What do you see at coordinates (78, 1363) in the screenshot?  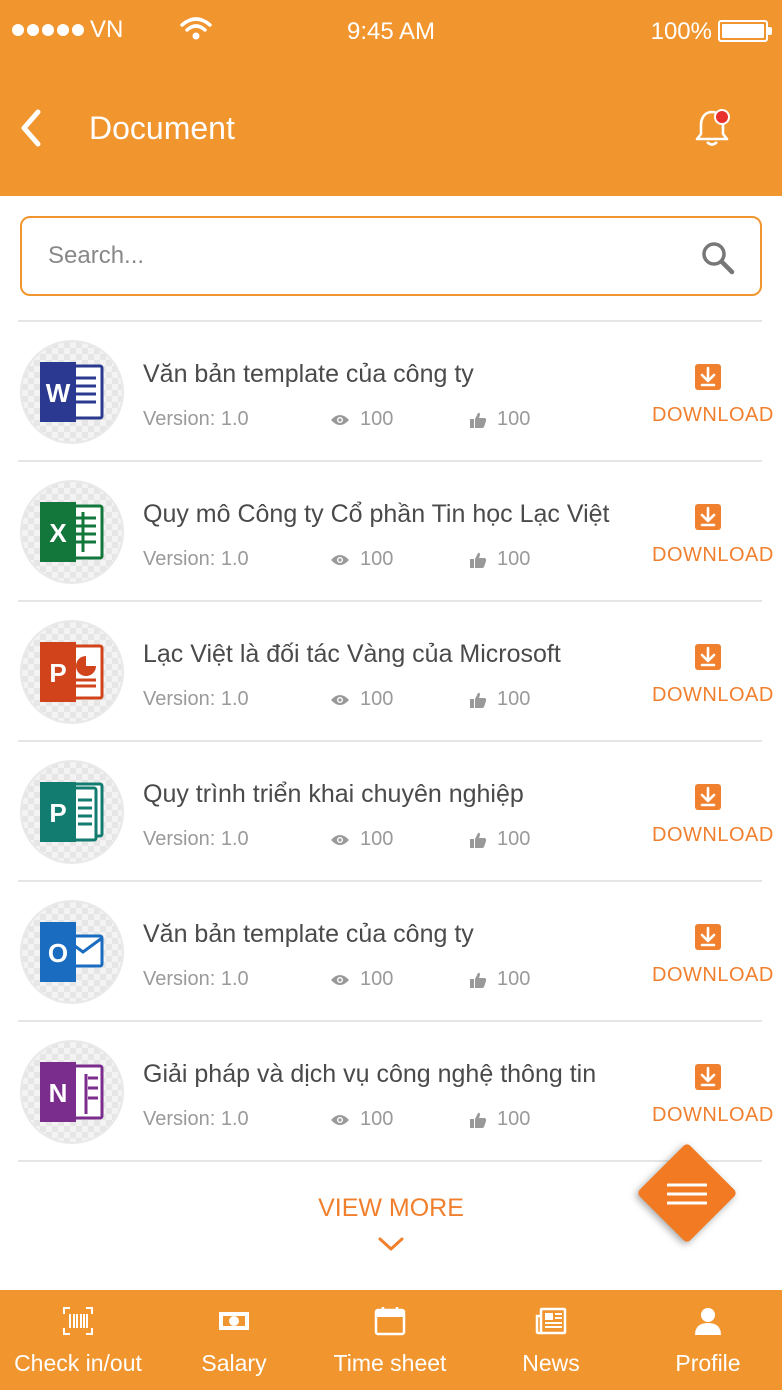 I see `tab-label: Check in/out` at bounding box center [78, 1363].